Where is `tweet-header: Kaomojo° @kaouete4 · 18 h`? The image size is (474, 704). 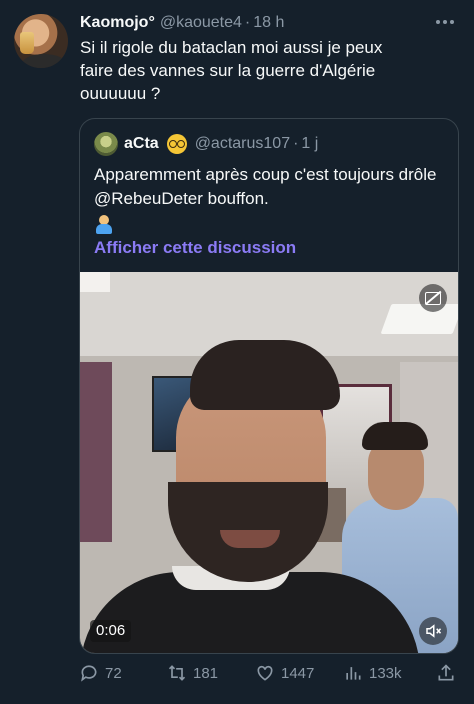
tweet-header: Kaomojo° @kaouete4 · 18 h is located at coordinates (182, 23).